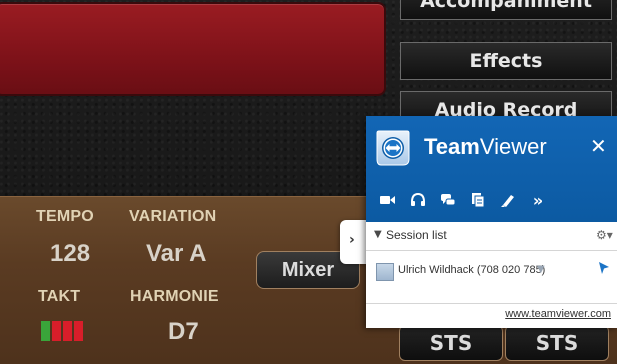 The width and height of the screenshot is (617, 364). Describe the element at coordinates (173, 216) in the screenshot. I see `variation-label: VARIATION` at that location.